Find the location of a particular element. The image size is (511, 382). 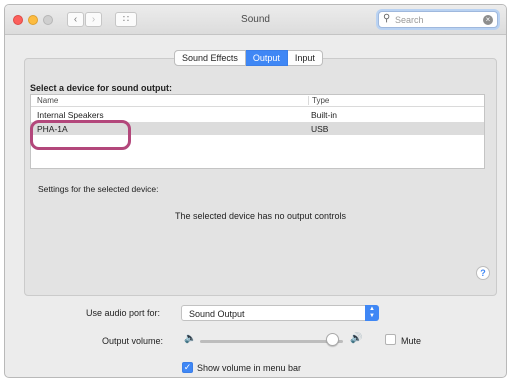

search-field: ⚲ Search × is located at coordinates (438, 19).